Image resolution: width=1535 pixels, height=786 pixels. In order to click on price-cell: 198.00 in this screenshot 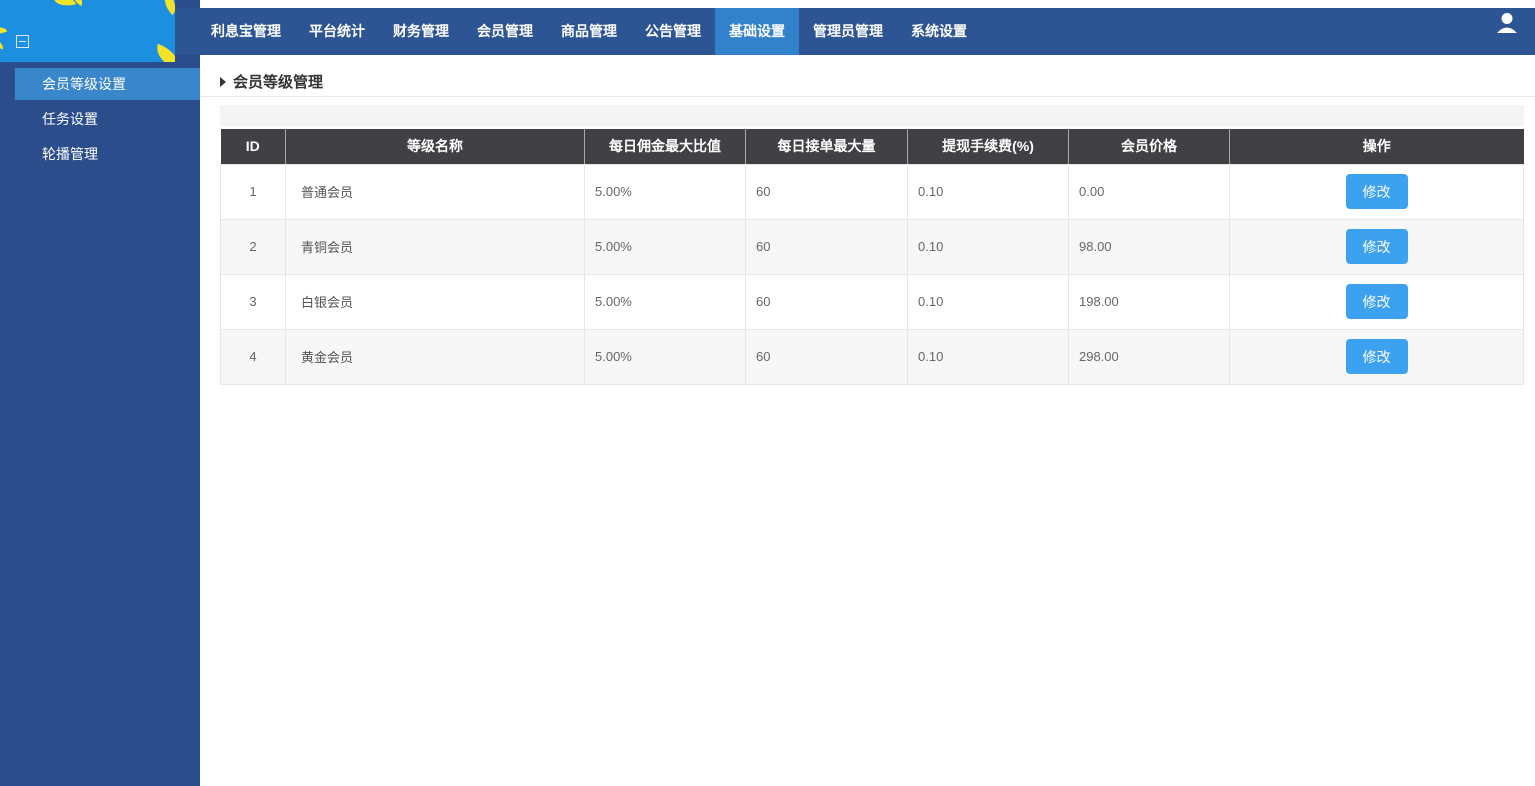, I will do `click(1149, 301)`.